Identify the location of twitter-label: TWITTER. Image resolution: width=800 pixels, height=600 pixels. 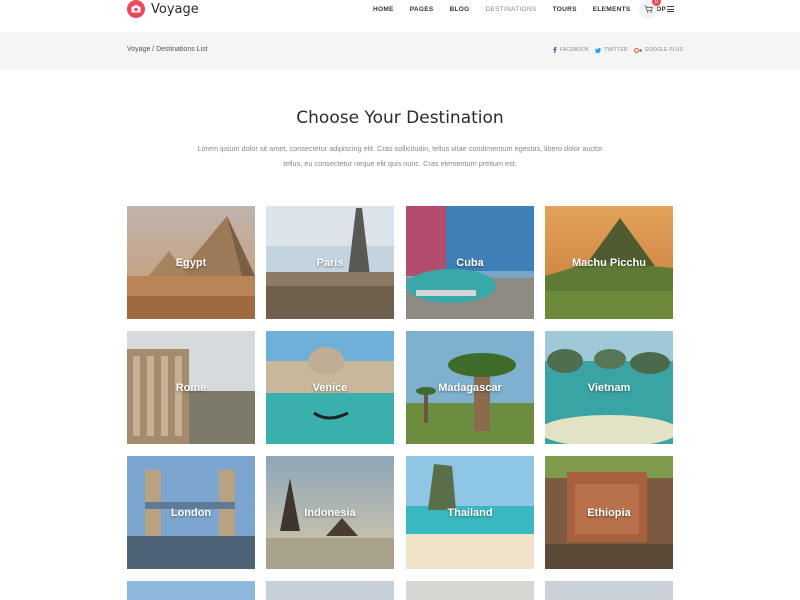
(616, 50).